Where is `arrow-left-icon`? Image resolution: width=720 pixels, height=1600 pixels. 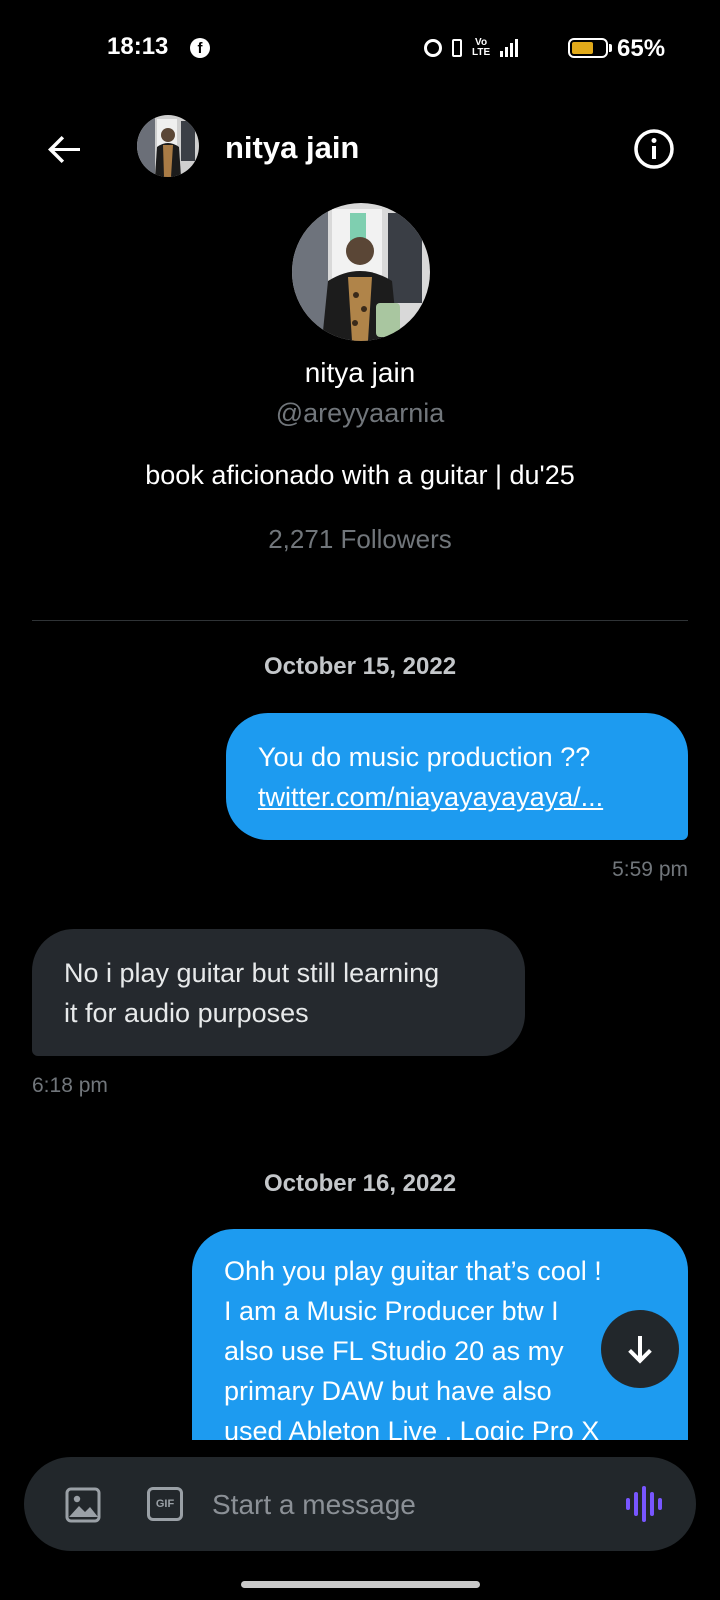 arrow-left-icon is located at coordinates (64, 149).